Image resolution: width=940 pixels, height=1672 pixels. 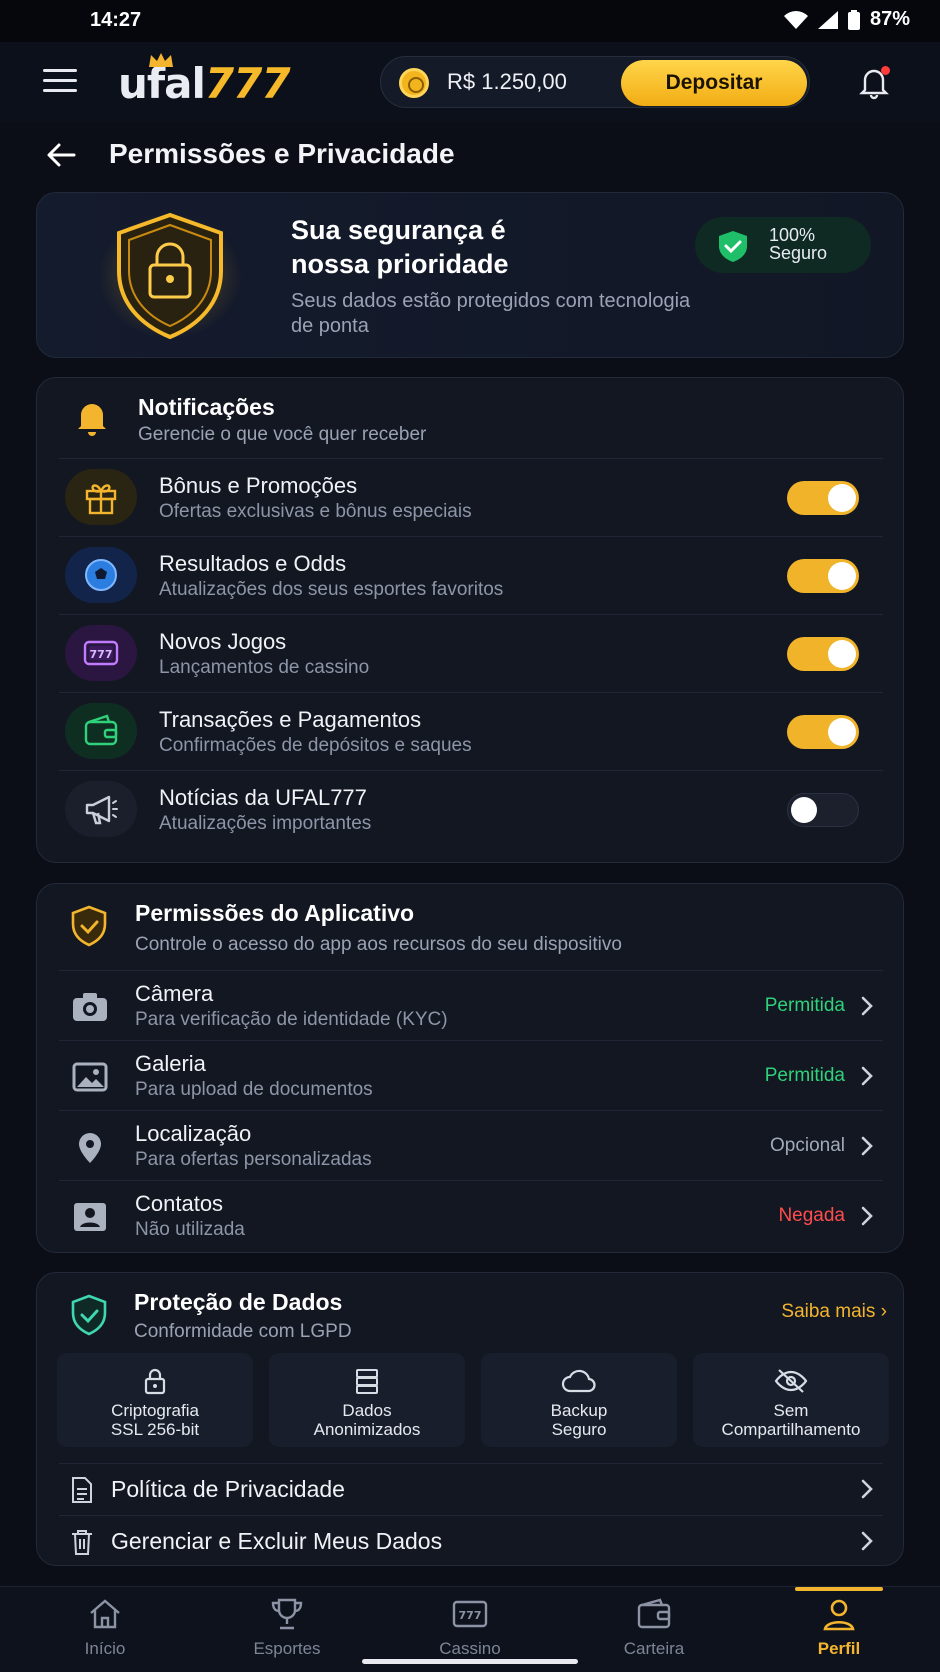 What do you see at coordinates (414, 83) in the screenshot?
I see `coin-icon` at bounding box center [414, 83].